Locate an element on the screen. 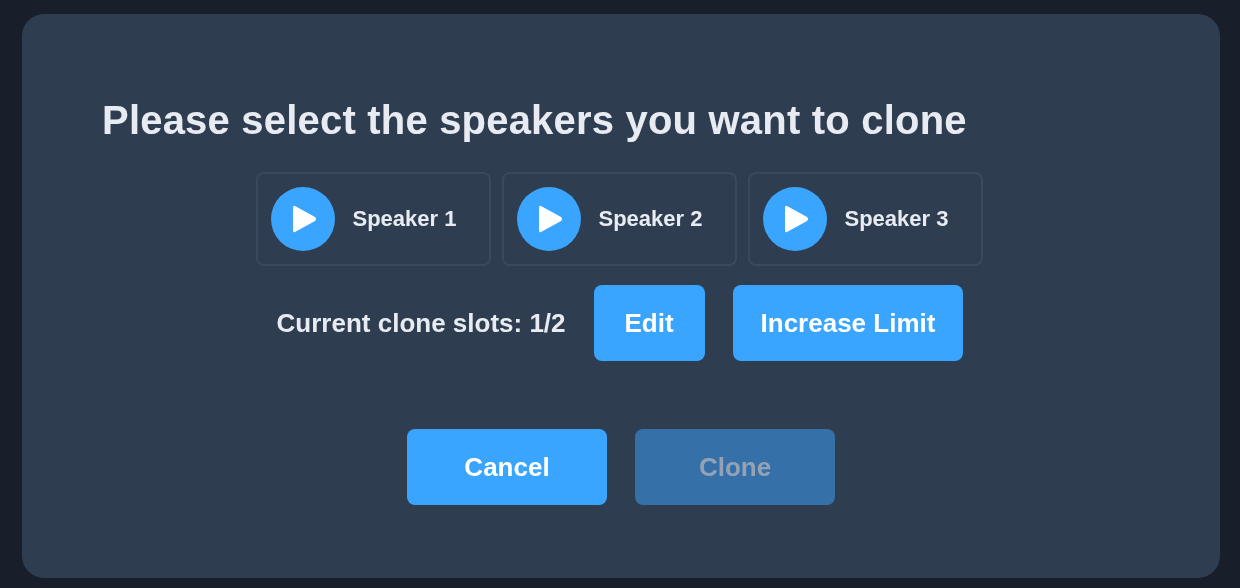  speaker-card: Speaker 1 is located at coordinates (373, 219).